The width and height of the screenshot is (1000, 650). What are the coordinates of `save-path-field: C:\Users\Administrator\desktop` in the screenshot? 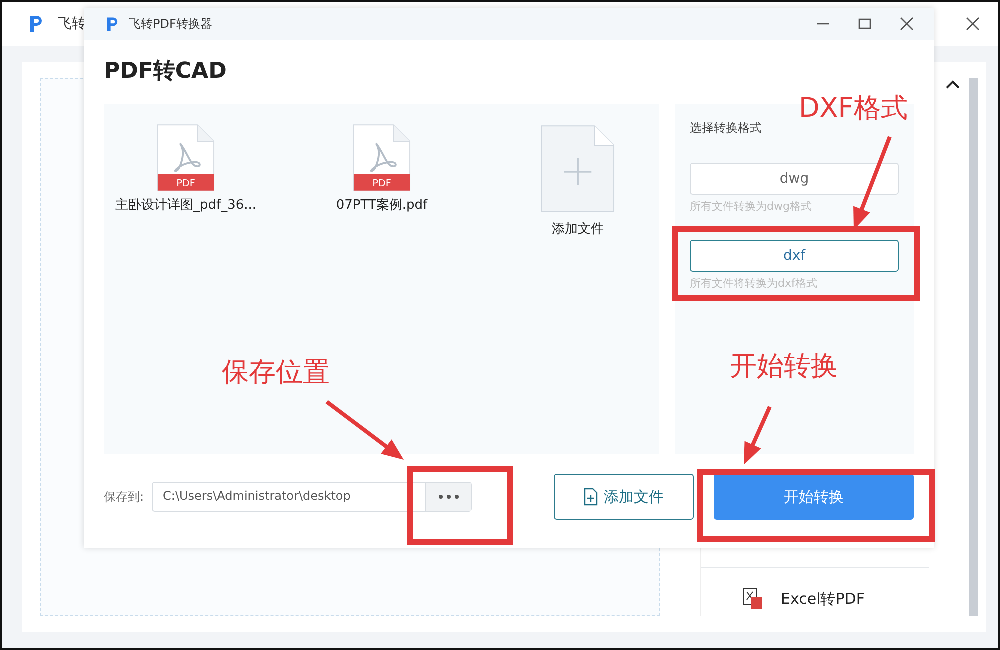 It's located at (312, 497).